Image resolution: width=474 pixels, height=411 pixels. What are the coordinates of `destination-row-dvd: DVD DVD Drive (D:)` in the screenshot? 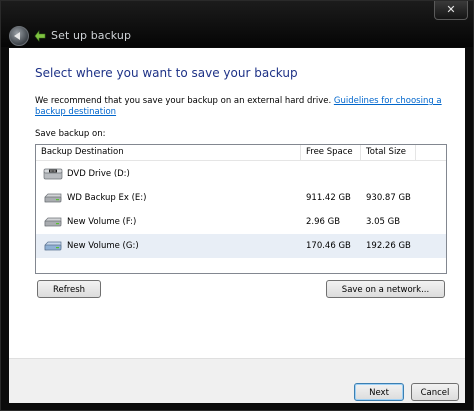 It's located at (241, 174).